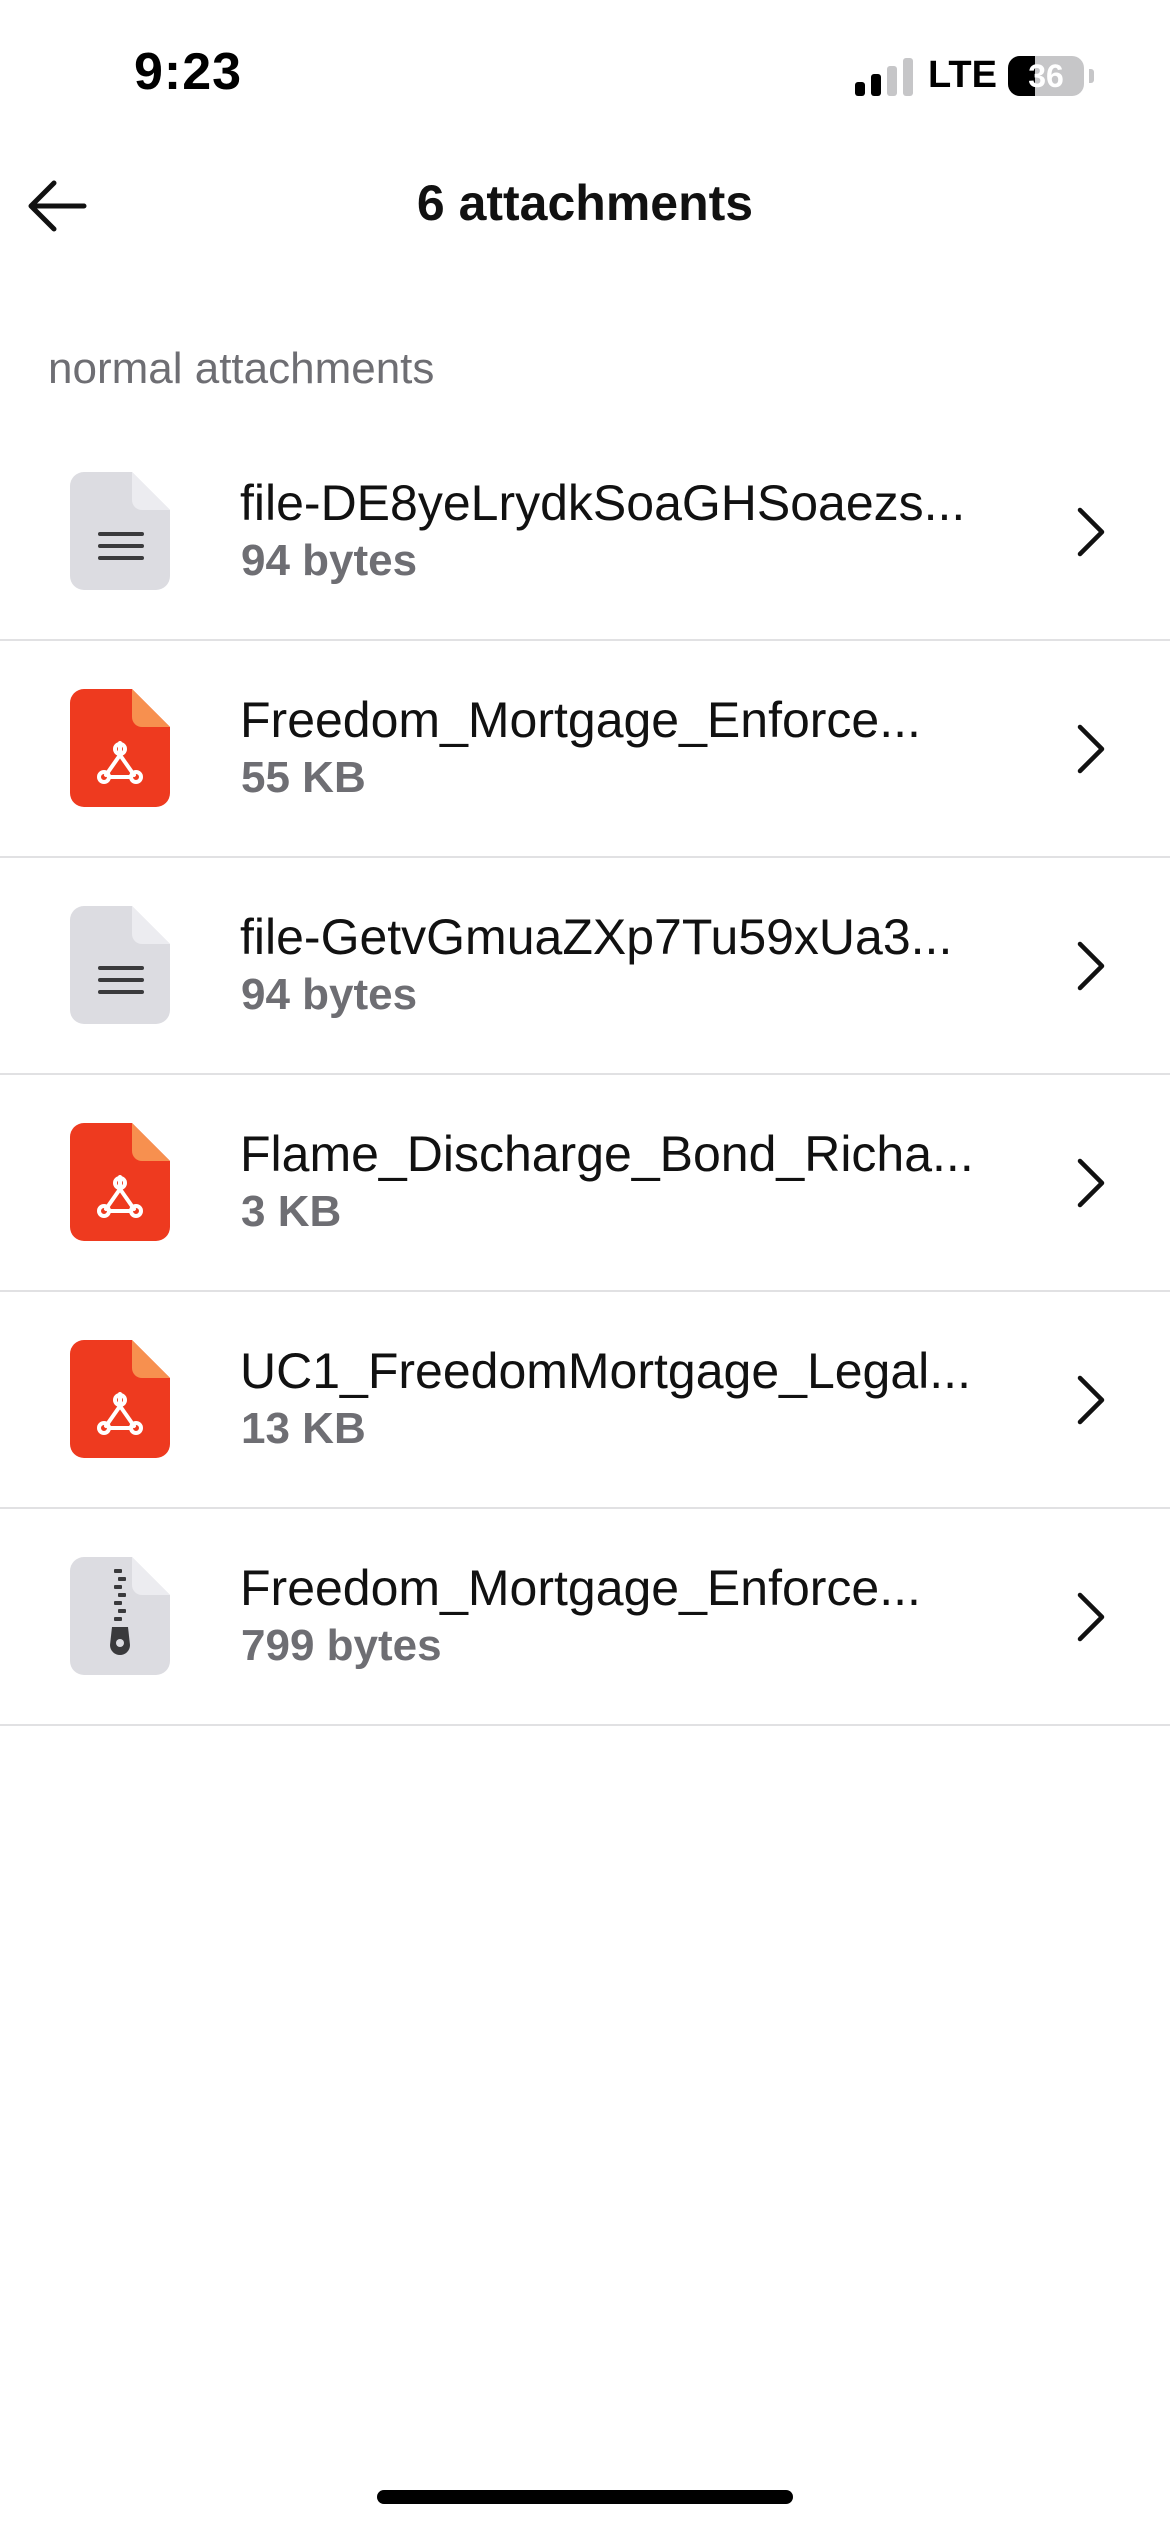 The width and height of the screenshot is (1170, 2532). Describe the element at coordinates (585, 2497) in the screenshot. I see `home-indicator` at that location.